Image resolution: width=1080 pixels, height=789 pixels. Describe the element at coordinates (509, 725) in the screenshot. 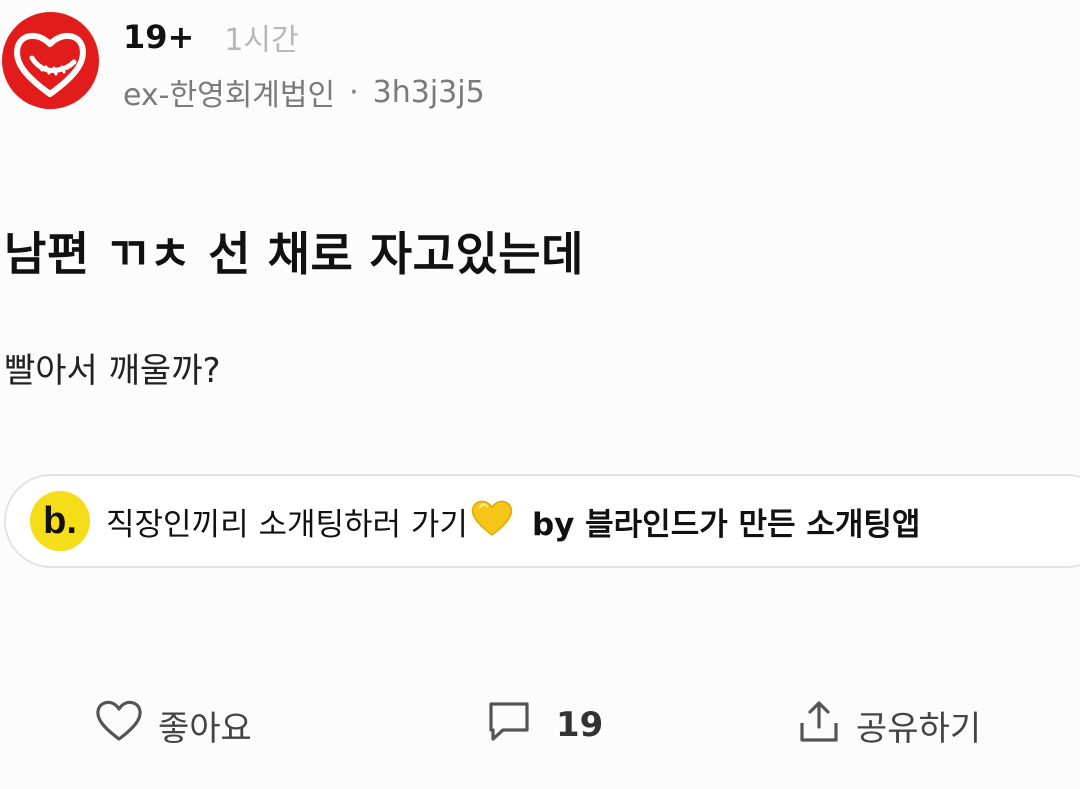

I see `comment-icon` at that location.